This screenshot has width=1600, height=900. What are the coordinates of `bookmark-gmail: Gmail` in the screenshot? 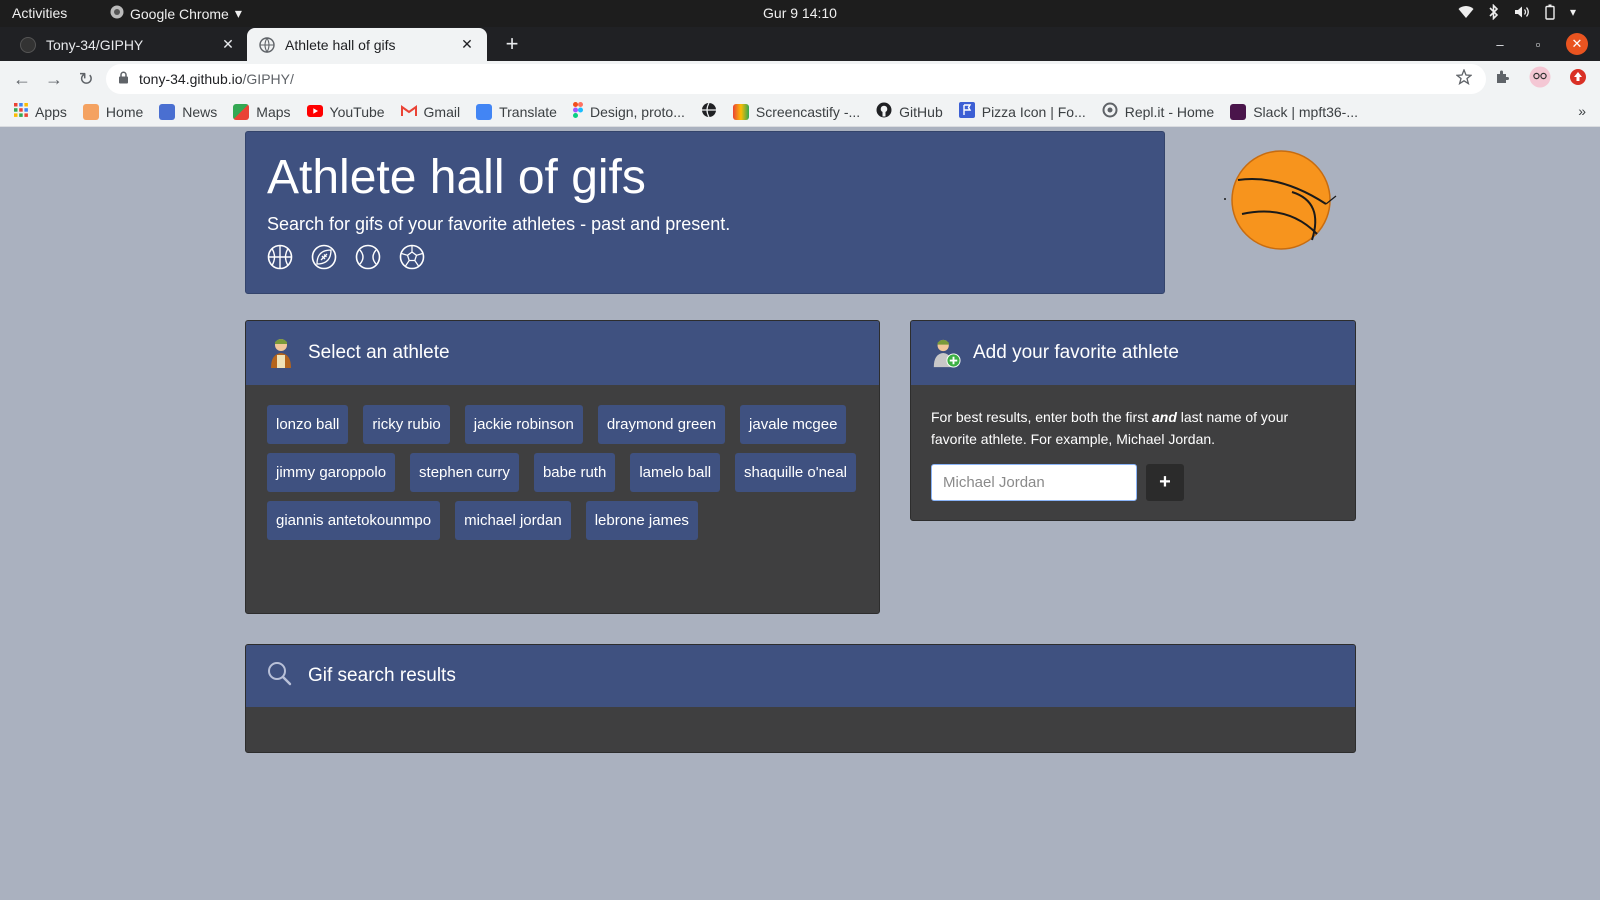 It's located at (430, 111).